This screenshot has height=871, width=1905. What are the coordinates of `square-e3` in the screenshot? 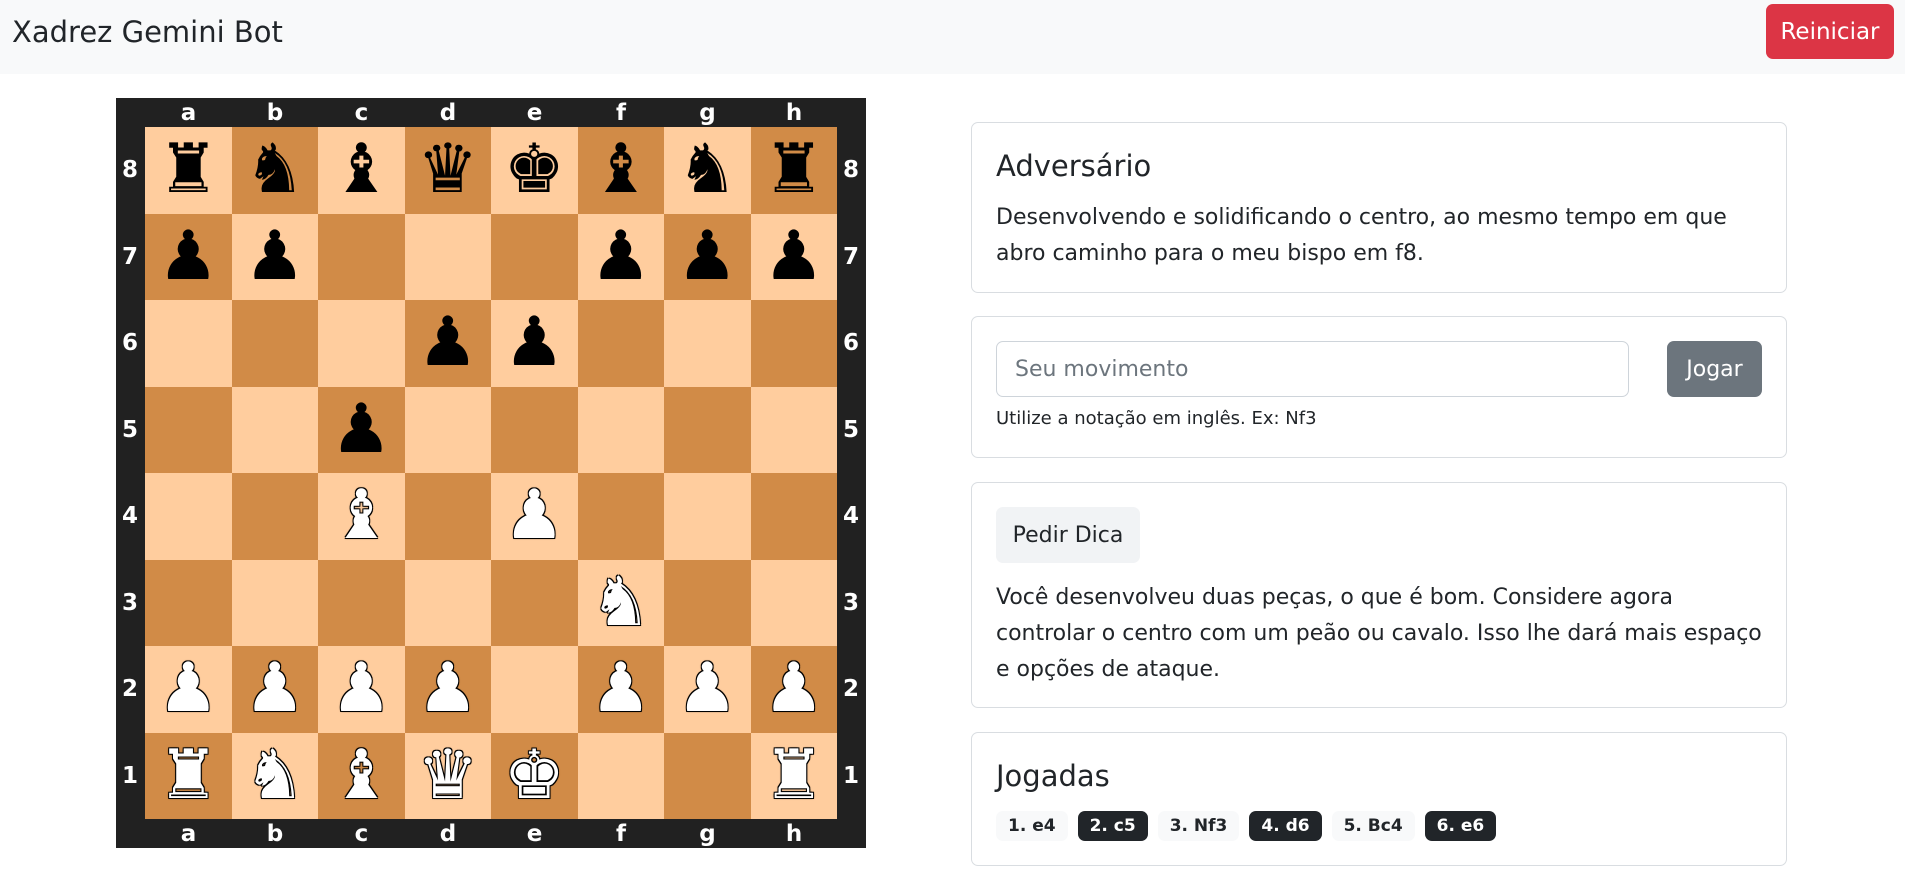 It's located at (534, 602).